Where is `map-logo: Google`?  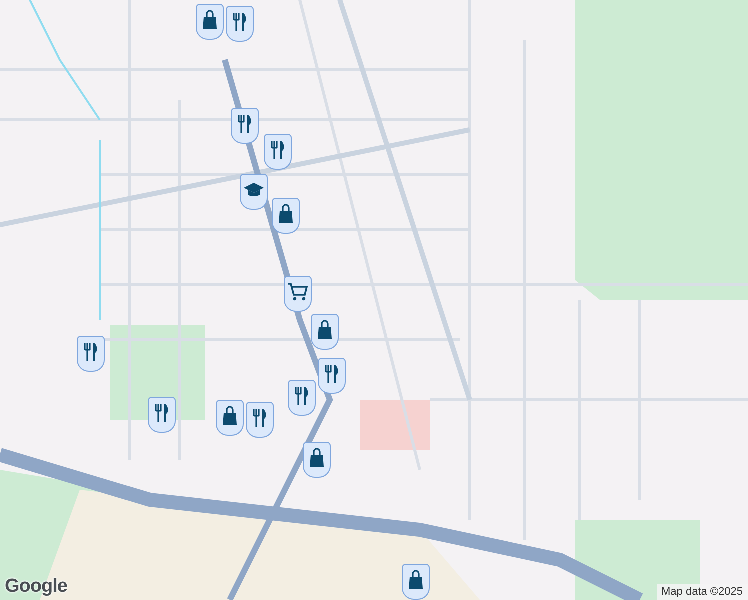
map-logo: Google is located at coordinates (36, 587).